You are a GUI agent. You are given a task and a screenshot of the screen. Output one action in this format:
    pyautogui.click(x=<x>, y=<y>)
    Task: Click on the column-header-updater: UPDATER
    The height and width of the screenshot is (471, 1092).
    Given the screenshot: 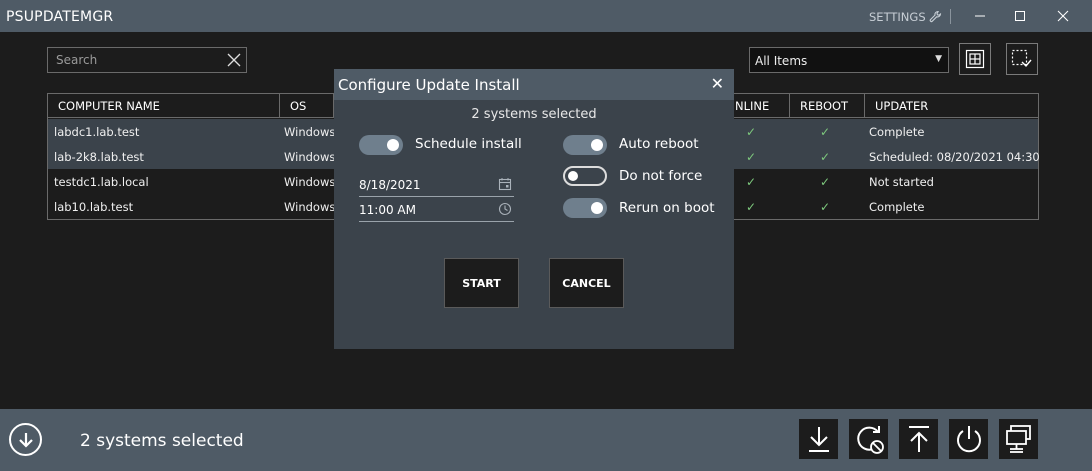 What is the action you would take?
    pyautogui.click(x=951, y=105)
    